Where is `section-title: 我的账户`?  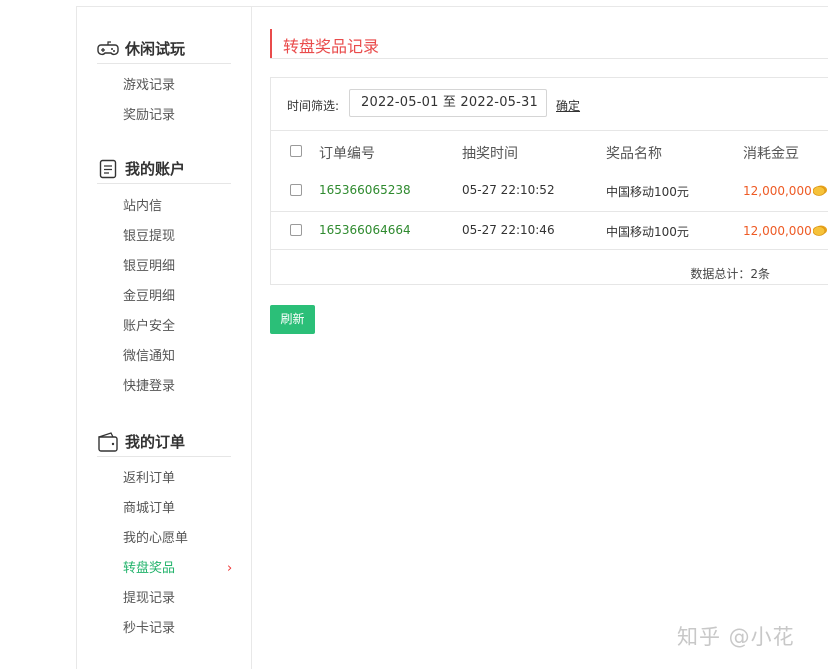 section-title: 我的账户 is located at coordinates (155, 169).